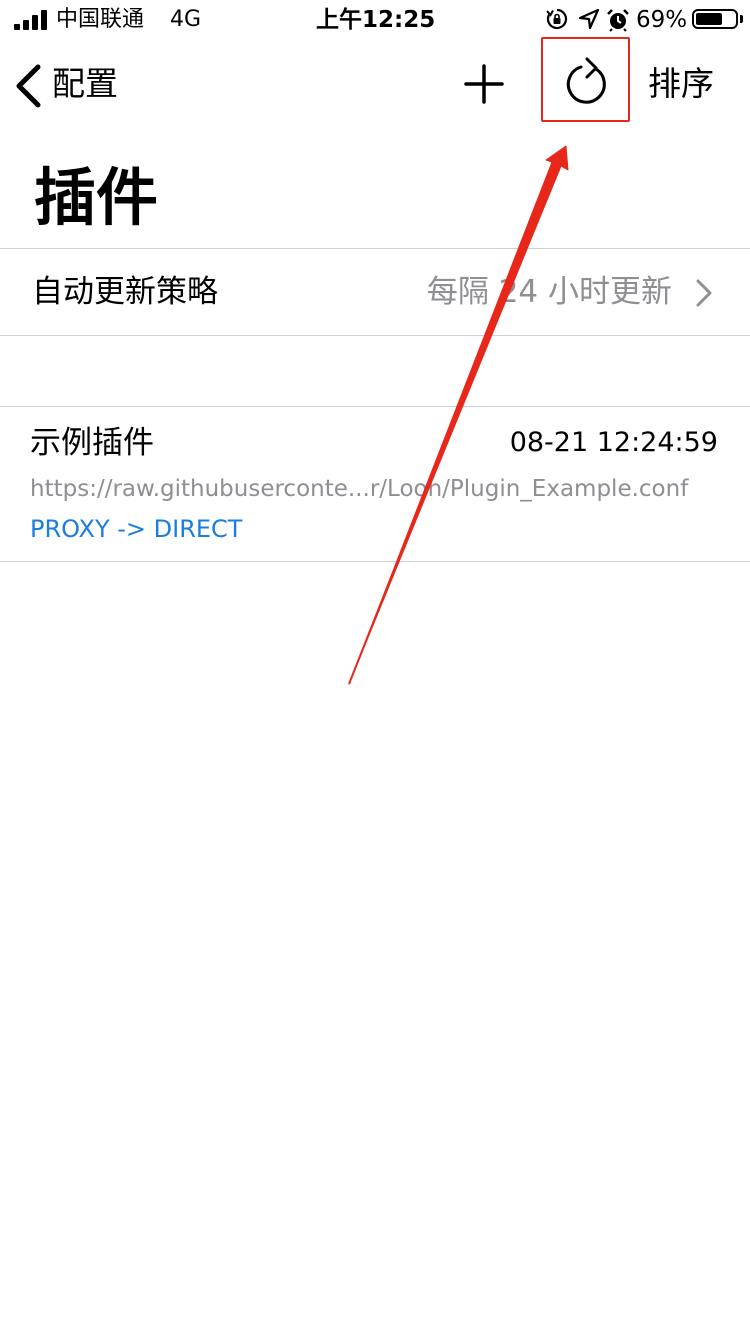  I want to click on sort-button: 排序, so click(681, 84).